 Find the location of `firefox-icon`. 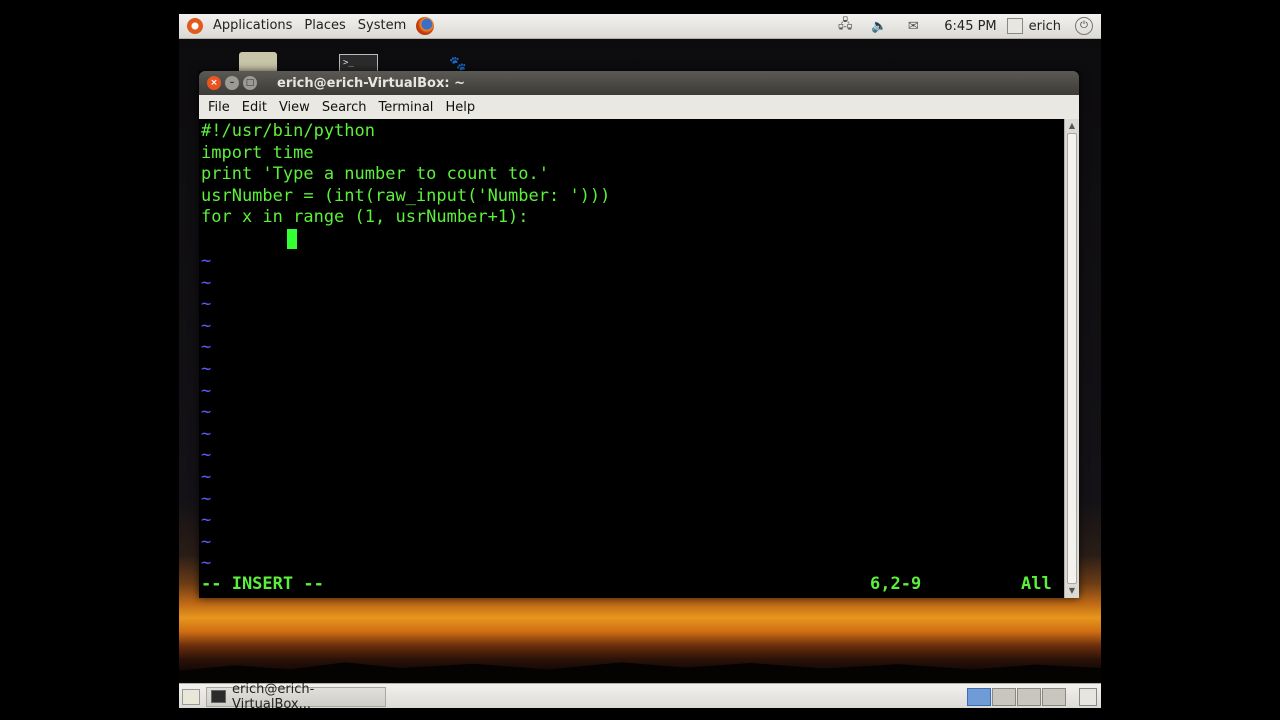

firefox-icon is located at coordinates (425, 26).